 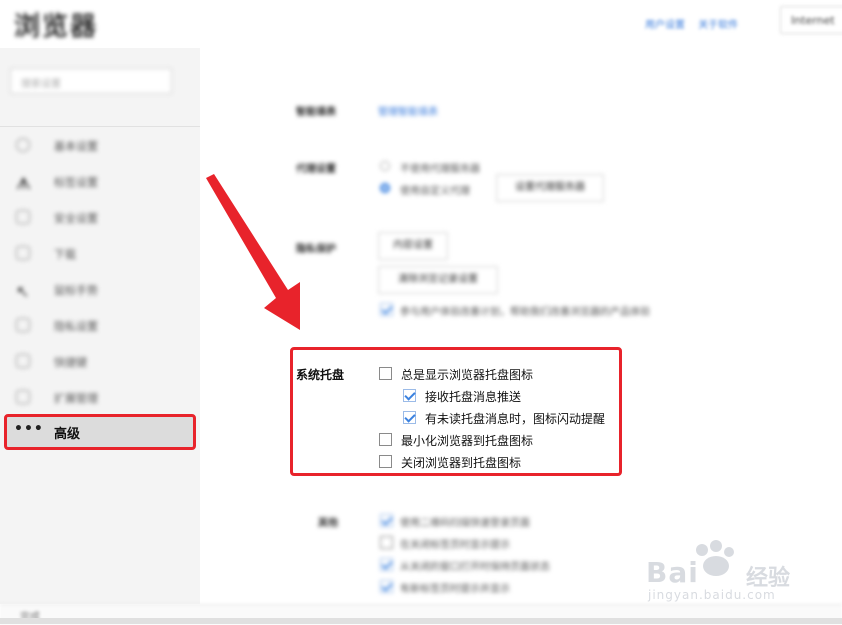 I want to click on other-option-label: 有新标签页时提示并显示, so click(x=455, y=589).